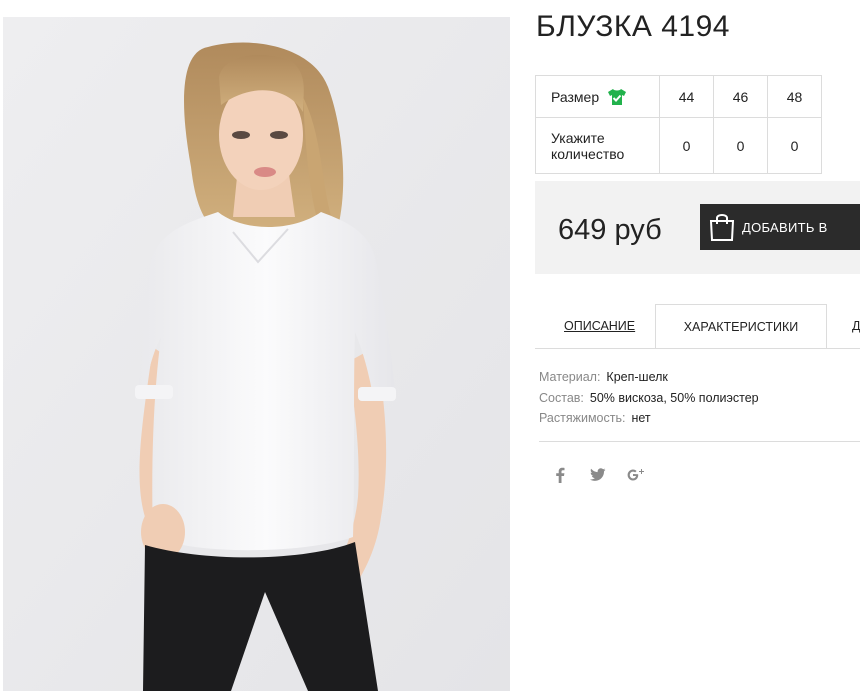 The height and width of the screenshot is (691, 860). Describe the element at coordinates (570, 377) in the screenshot. I see `spec-key: Материал:` at that location.